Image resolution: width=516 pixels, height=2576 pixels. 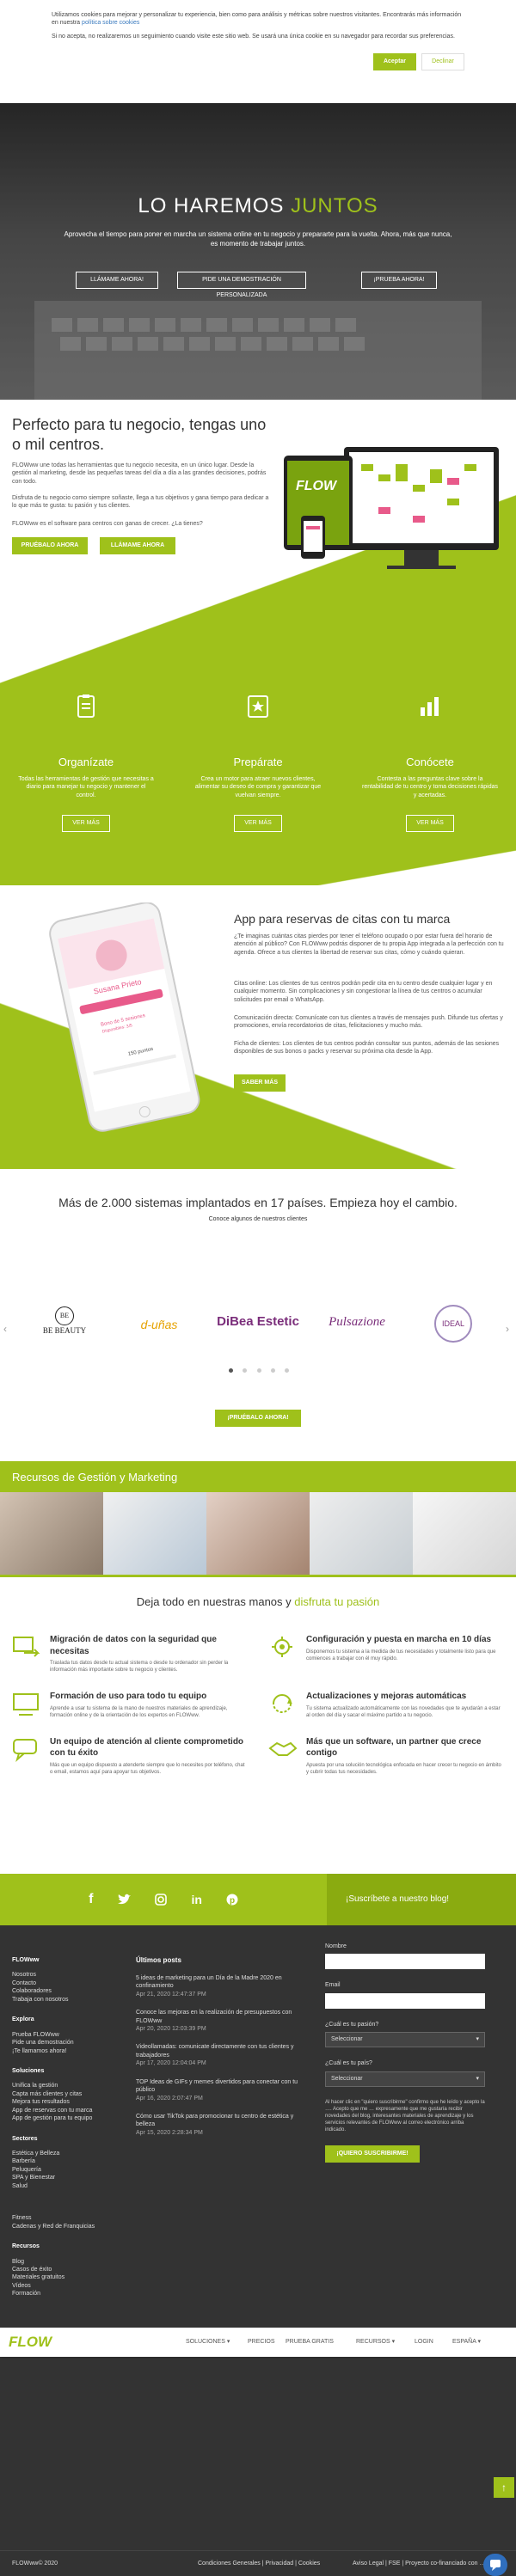 I want to click on carousel-prev-icon: ‹, so click(x=5, y=1329).